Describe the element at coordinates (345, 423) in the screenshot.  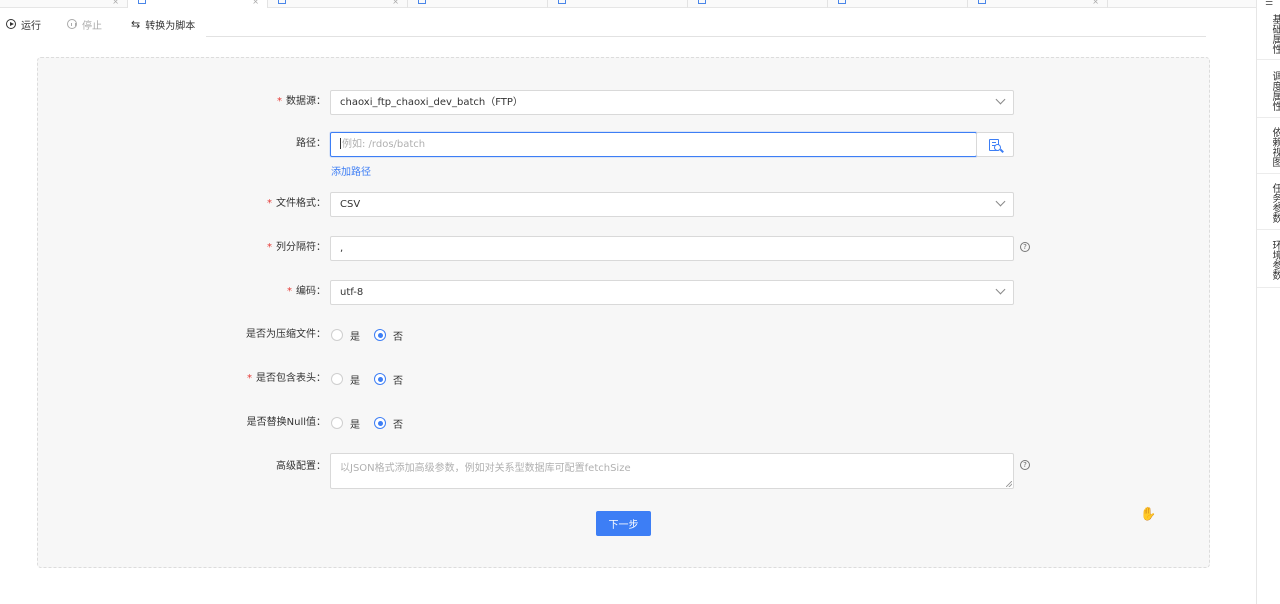
I see `replace-null-yes-option: 是` at that location.